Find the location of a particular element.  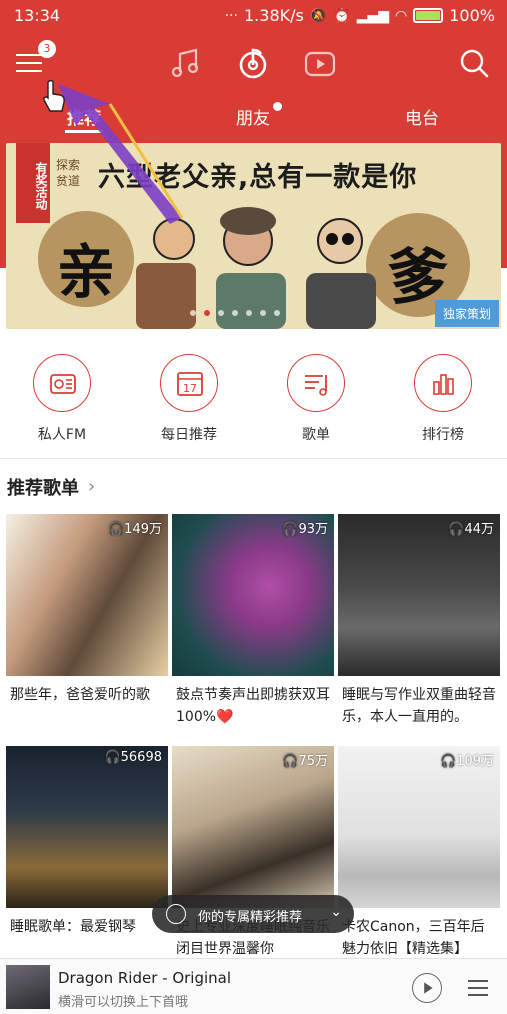

play-count-value: 75万 is located at coordinates (313, 761).